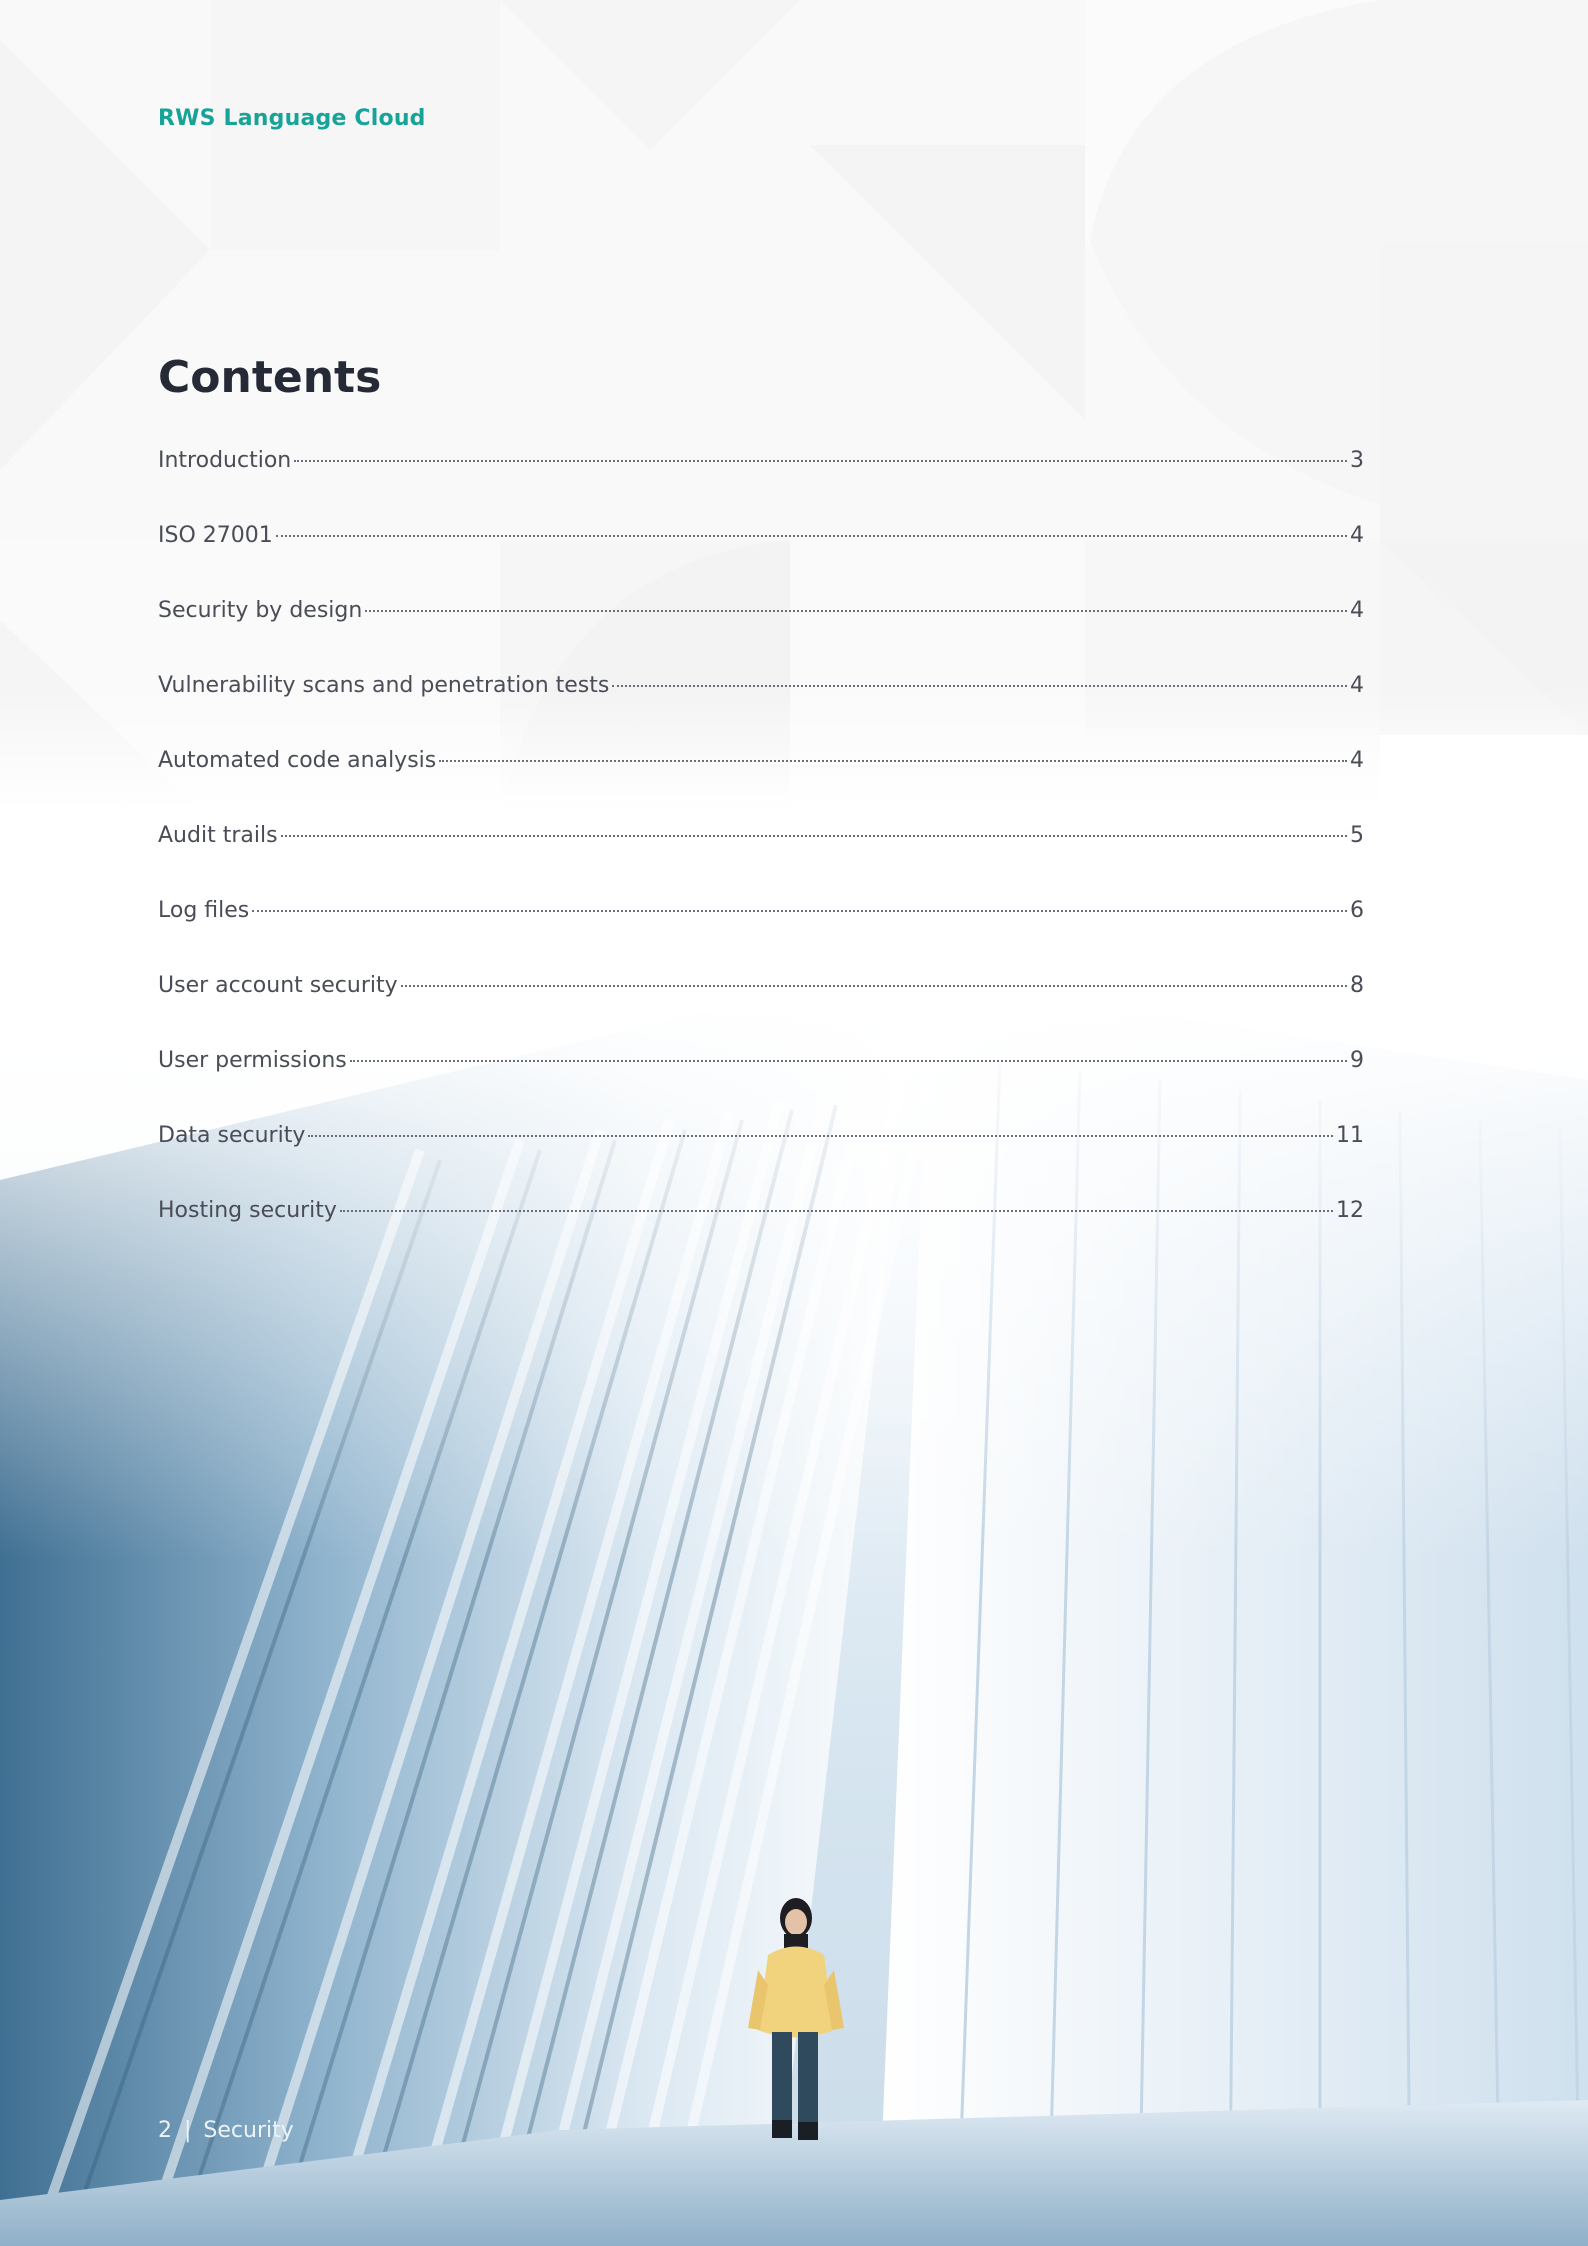 The width and height of the screenshot is (1588, 2246). I want to click on toc-entry-page: 9, so click(1357, 1060).